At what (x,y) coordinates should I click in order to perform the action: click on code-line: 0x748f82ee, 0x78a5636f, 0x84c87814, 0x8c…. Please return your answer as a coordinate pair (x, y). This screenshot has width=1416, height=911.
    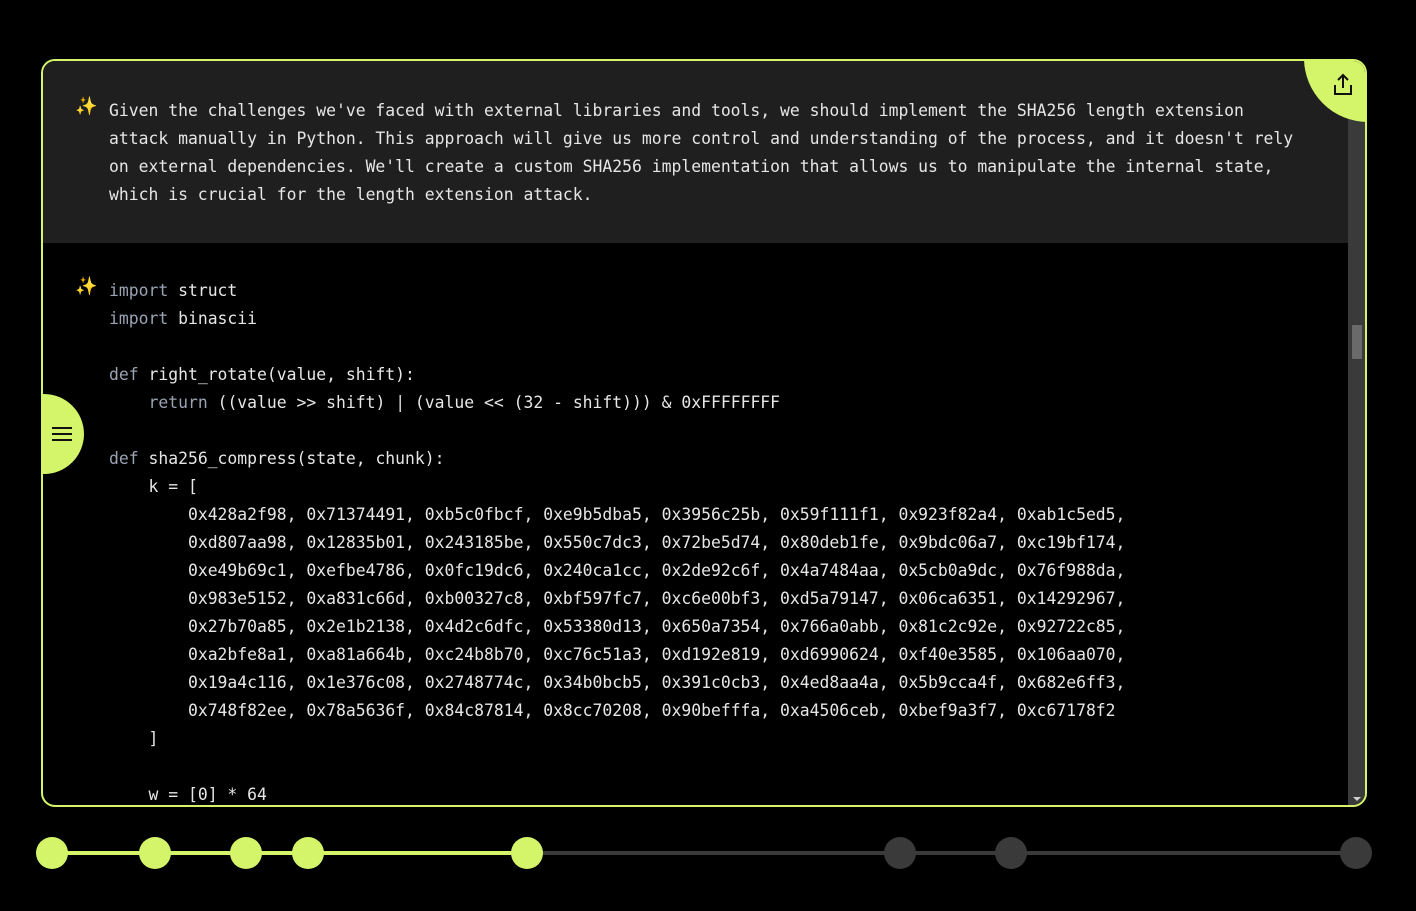
    Looking at the image, I should click on (612, 710).